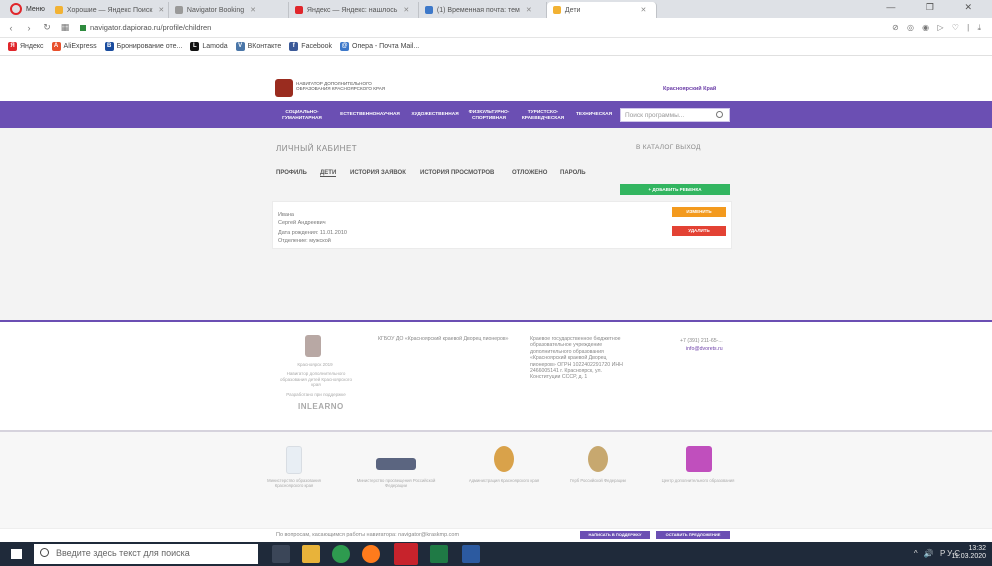 Image resolution: width=992 pixels, height=566 pixels. I want to click on windows-icon, so click(16, 554).